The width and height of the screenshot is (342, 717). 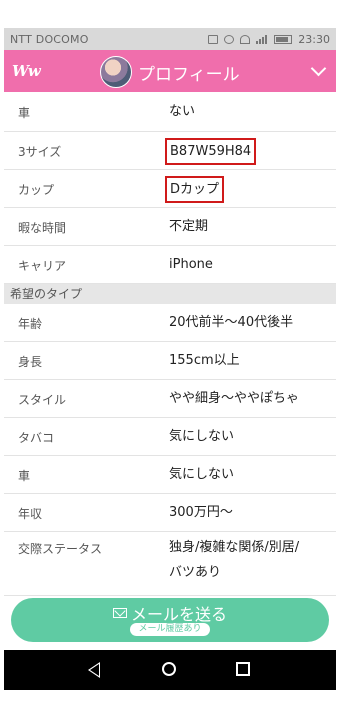 I want to click on pref-row-income: 年収 300万円〜, so click(x=170, y=513).